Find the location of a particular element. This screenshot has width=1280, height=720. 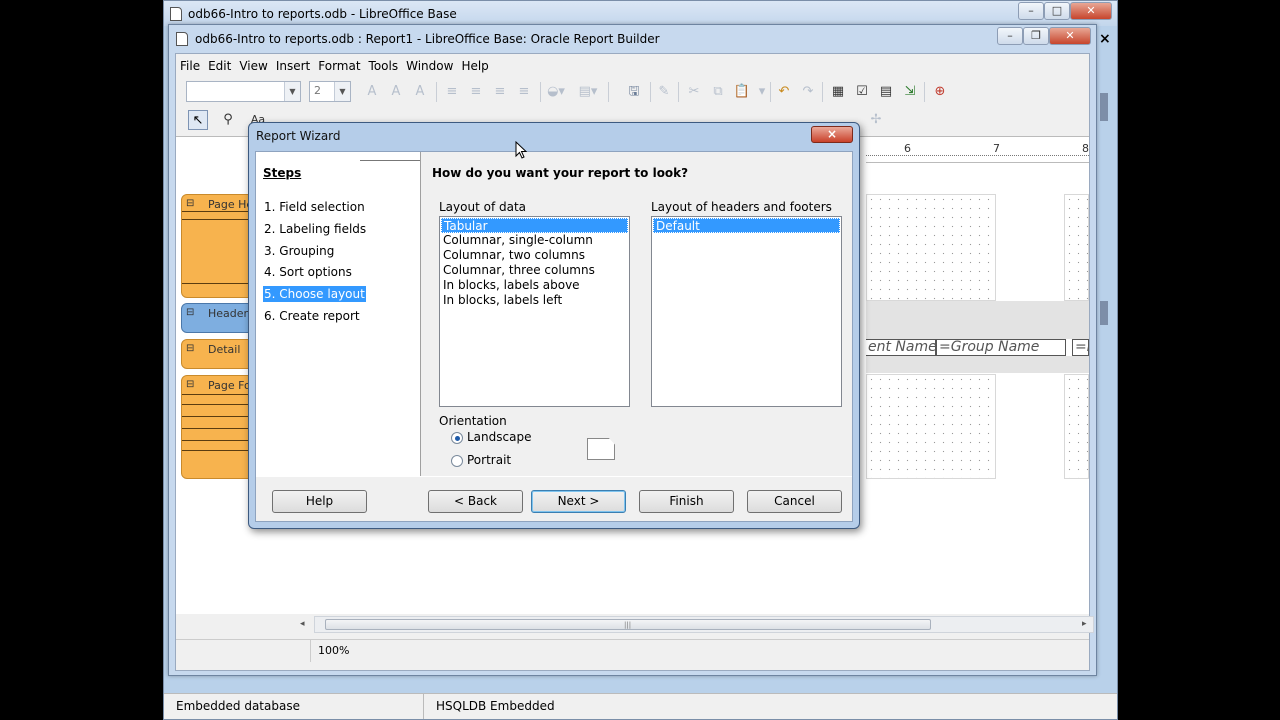

page-footer-section-tab: ⊟ Page Footer is located at coordinates (227, 427).